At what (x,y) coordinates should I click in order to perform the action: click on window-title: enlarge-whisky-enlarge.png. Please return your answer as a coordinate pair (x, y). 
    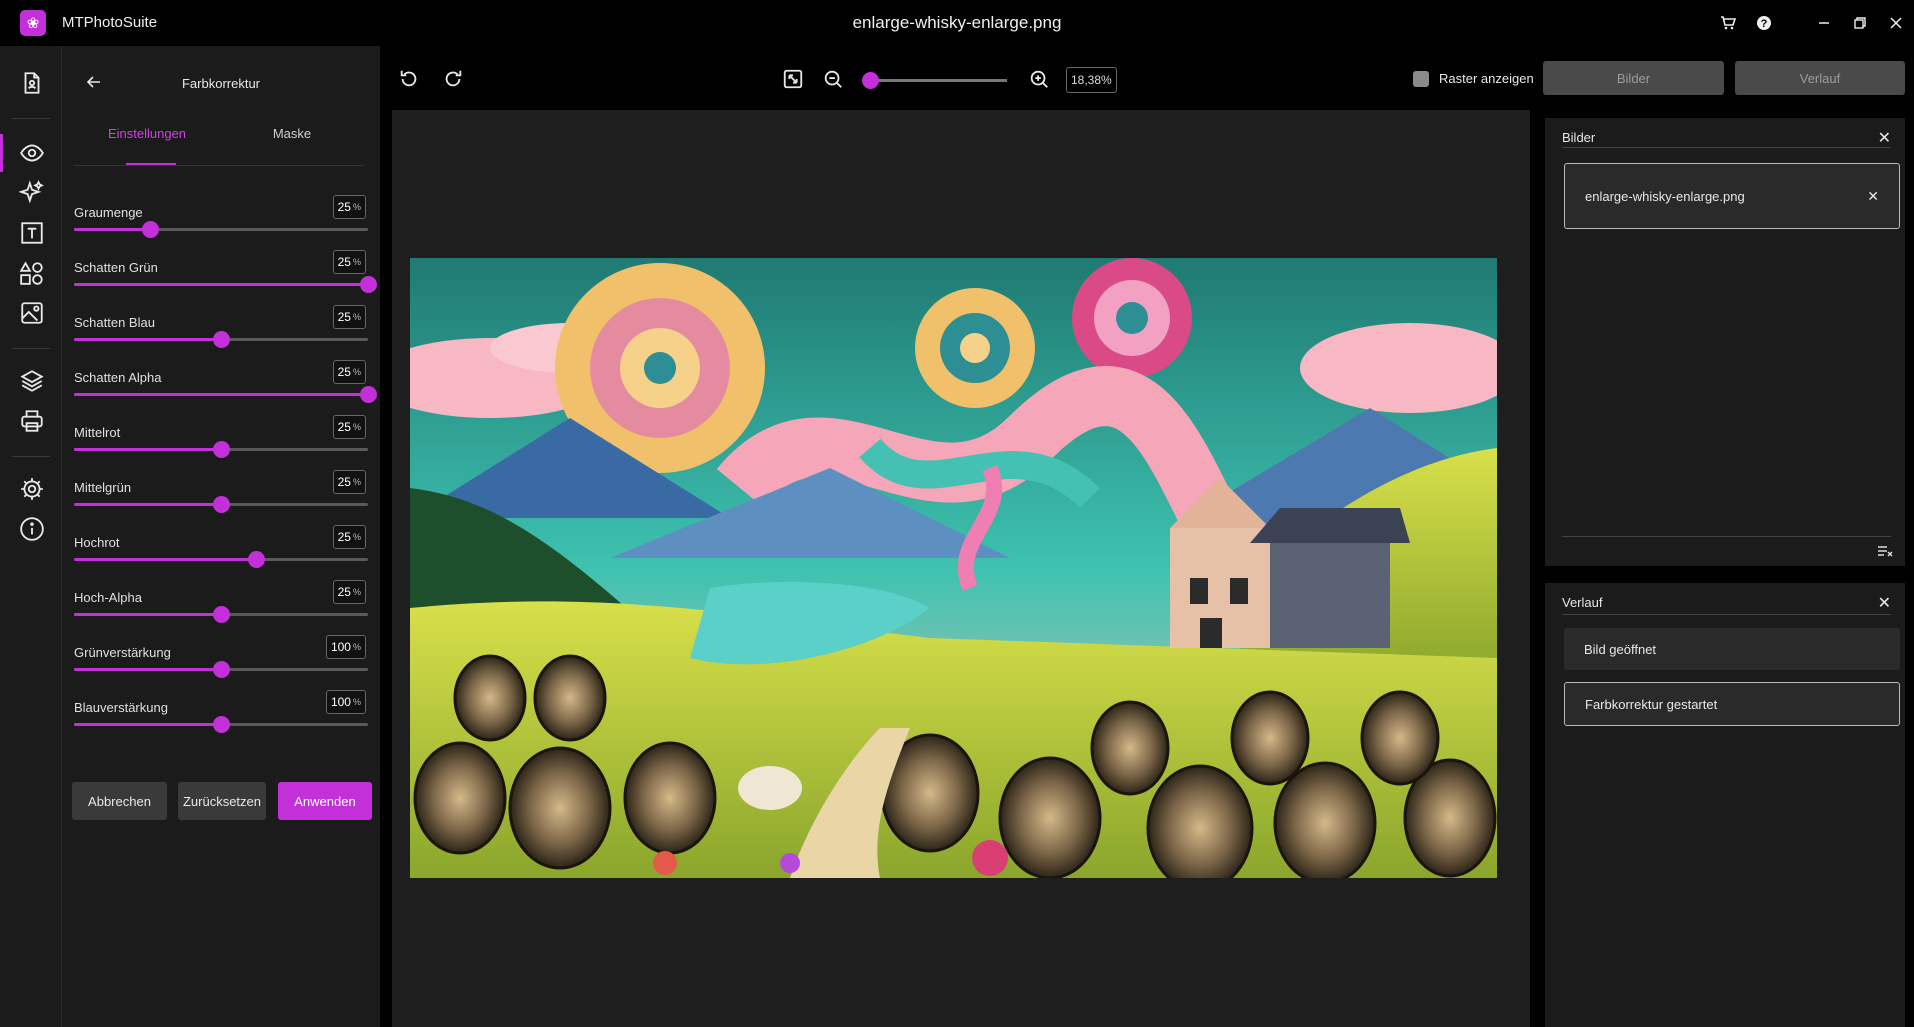
    Looking at the image, I should click on (957, 22).